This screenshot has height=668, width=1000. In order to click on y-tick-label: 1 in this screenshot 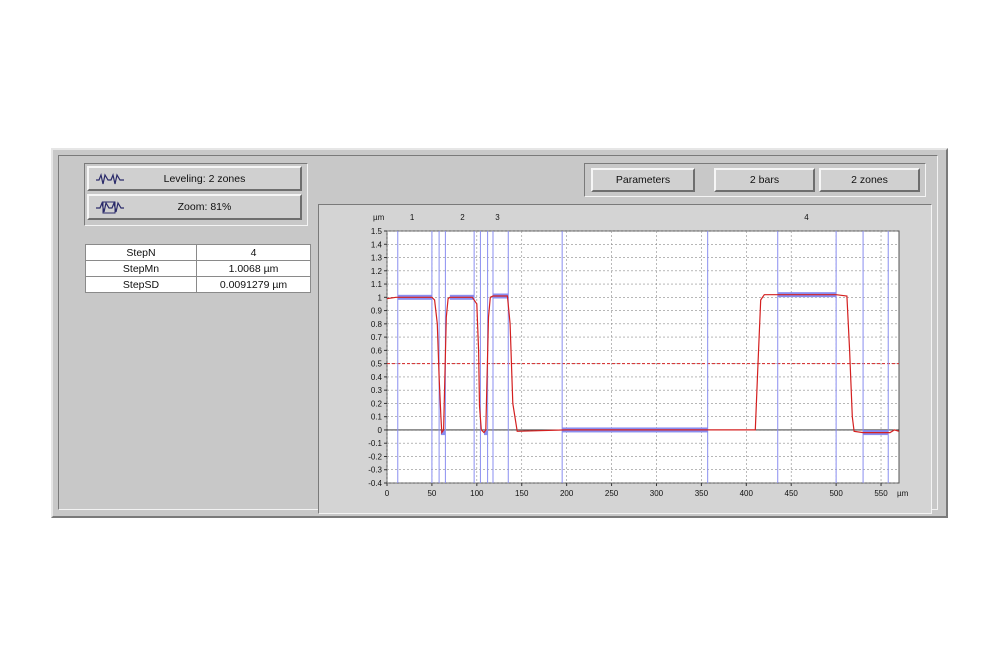, I will do `click(380, 297)`.